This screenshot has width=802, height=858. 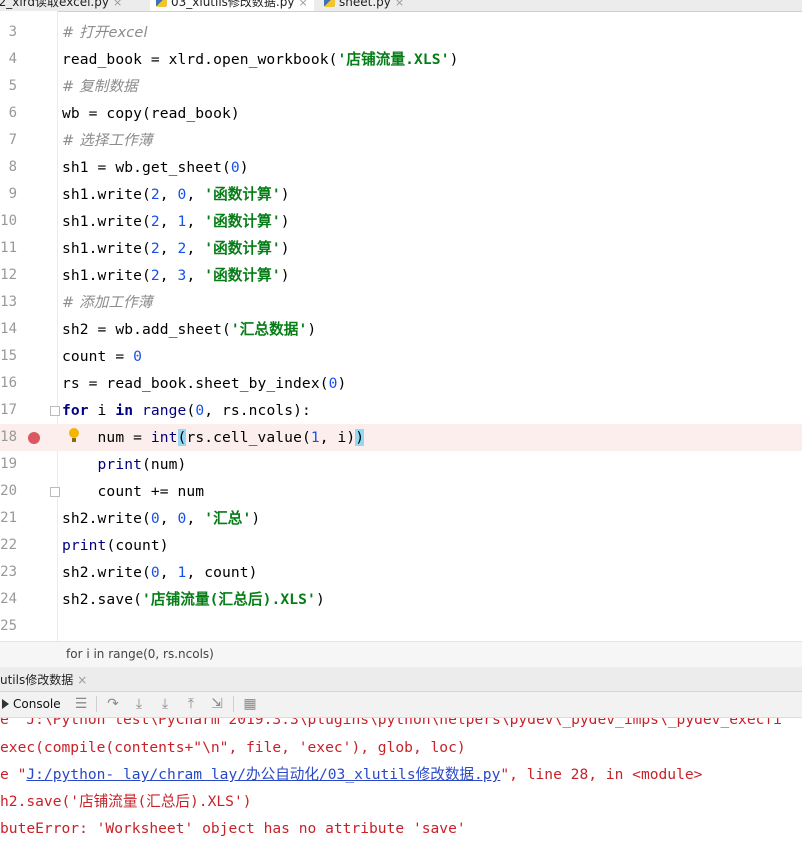 What do you see at coordinates (191, 704) in the screenshot?
I see `step-out-icon: ⤒` at bounding box center [191, 704].